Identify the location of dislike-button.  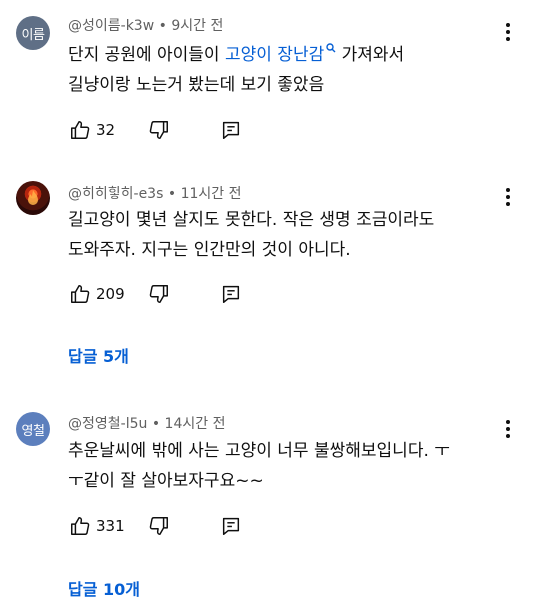
(159, 526).